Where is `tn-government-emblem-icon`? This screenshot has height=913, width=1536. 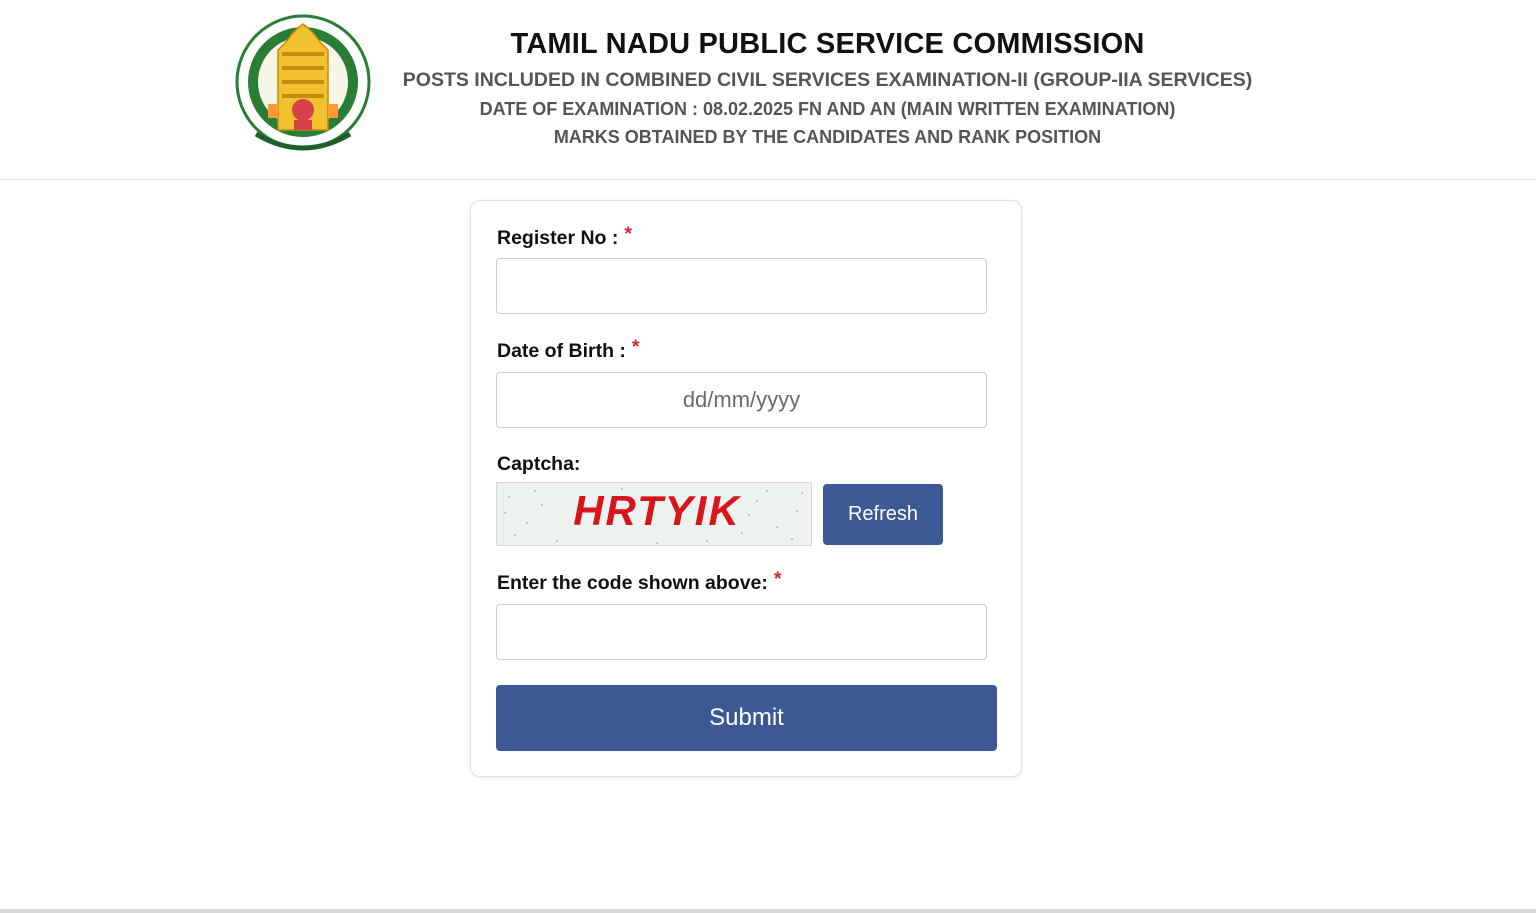 tn-government-emblem-icon is located at coordinates (303, 85).